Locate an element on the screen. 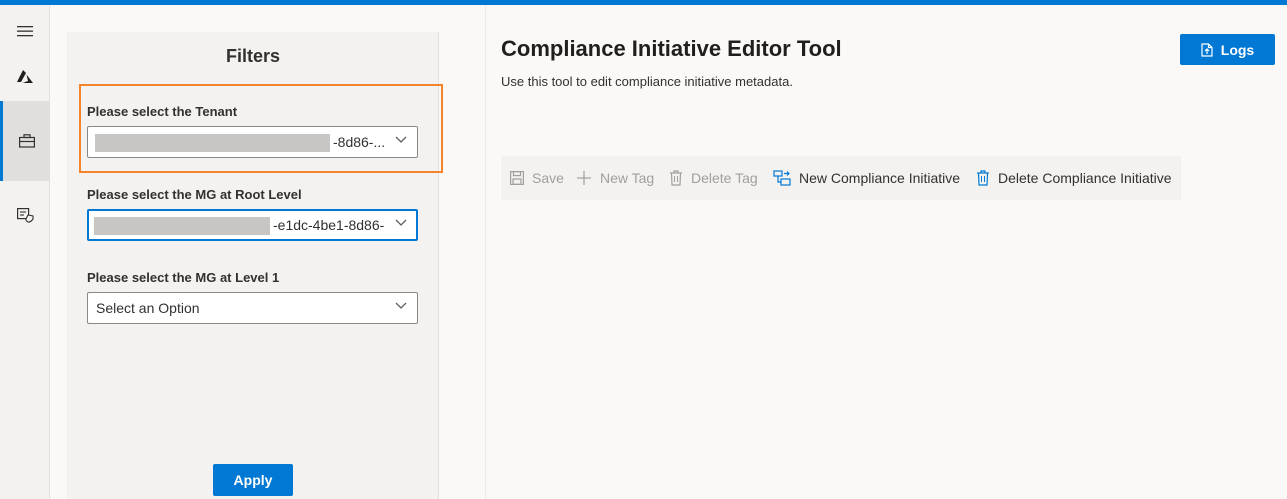 Image resolution: width=1287 pixels, height=499 pixels. new-compliance-initiative-button: New Compliance Initiative is located at coordinates (866, 178).